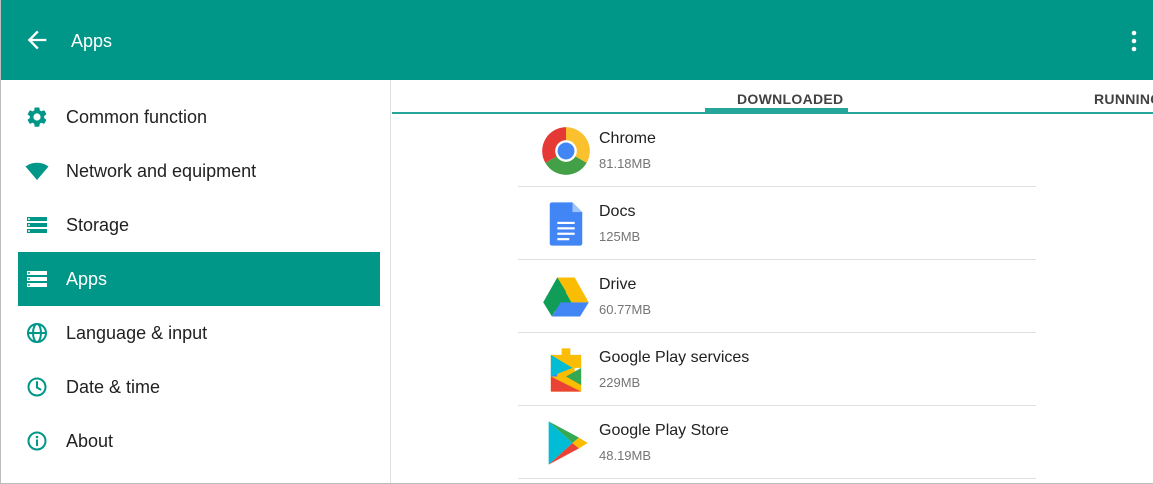 The width and height of the screenshot is (1153, 484). What do you see at coordinates (92, 41) in the screenshot?
I see `page-title: Apps` at bounding box center [92, 41].